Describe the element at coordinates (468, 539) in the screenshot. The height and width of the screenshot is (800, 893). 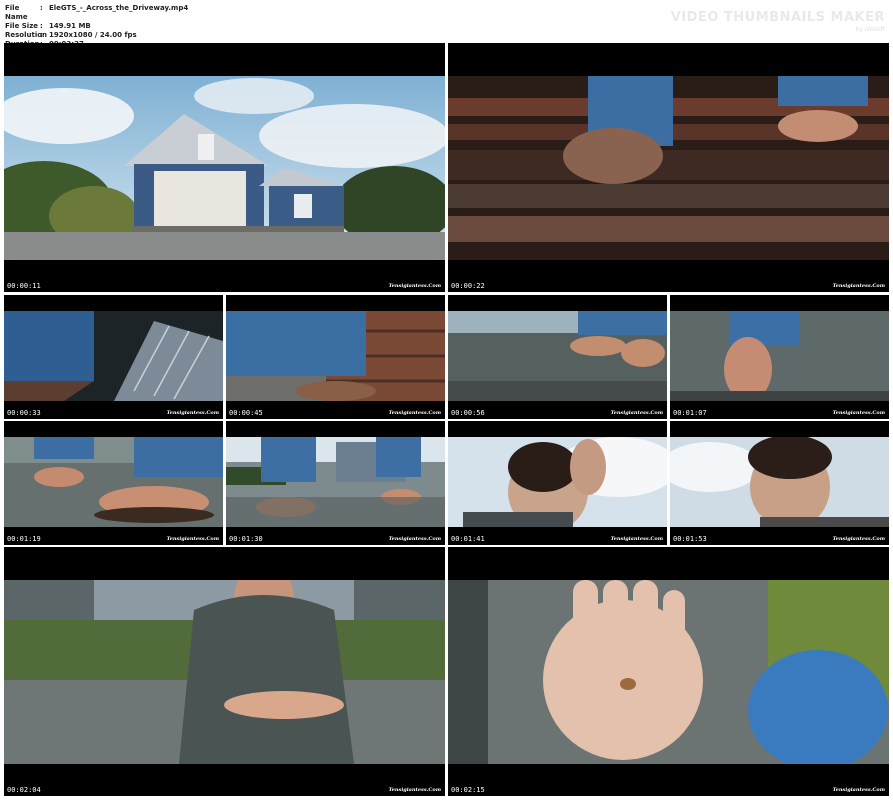
I see `timestamp: 00:01:41` at that location.